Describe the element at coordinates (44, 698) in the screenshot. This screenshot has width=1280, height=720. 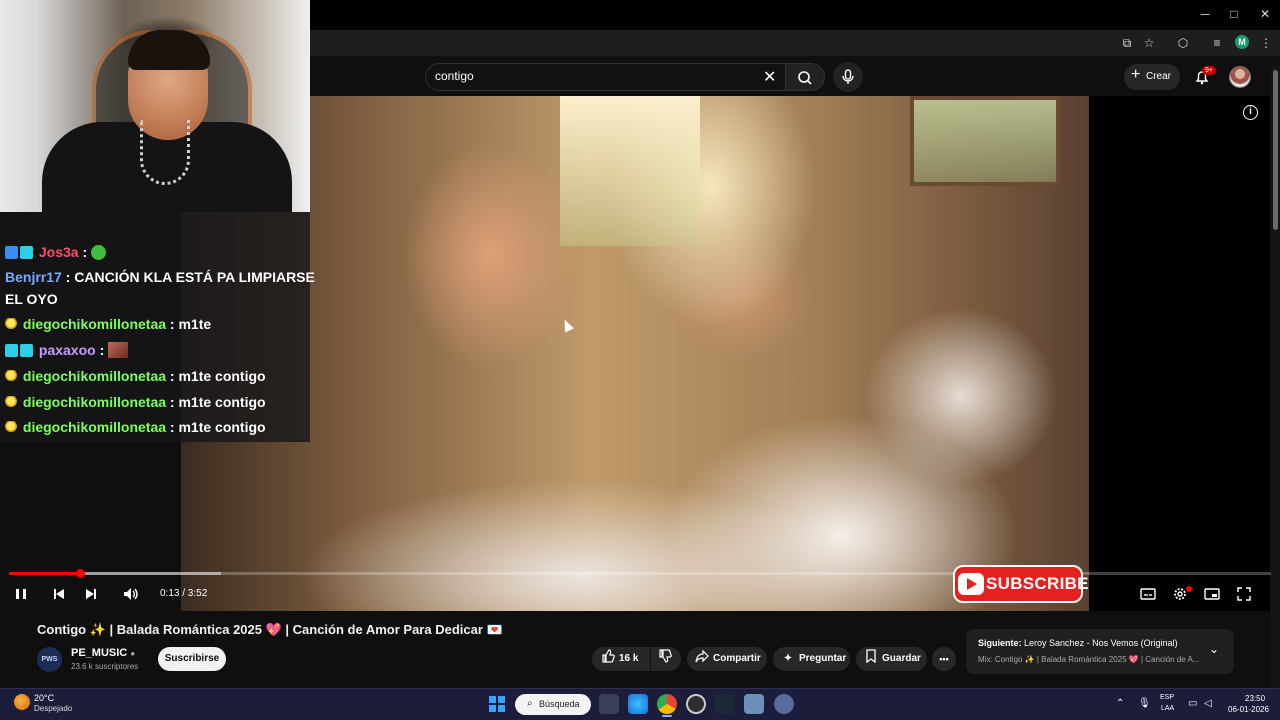
I see `weather-temperature: 20°C` at that location.